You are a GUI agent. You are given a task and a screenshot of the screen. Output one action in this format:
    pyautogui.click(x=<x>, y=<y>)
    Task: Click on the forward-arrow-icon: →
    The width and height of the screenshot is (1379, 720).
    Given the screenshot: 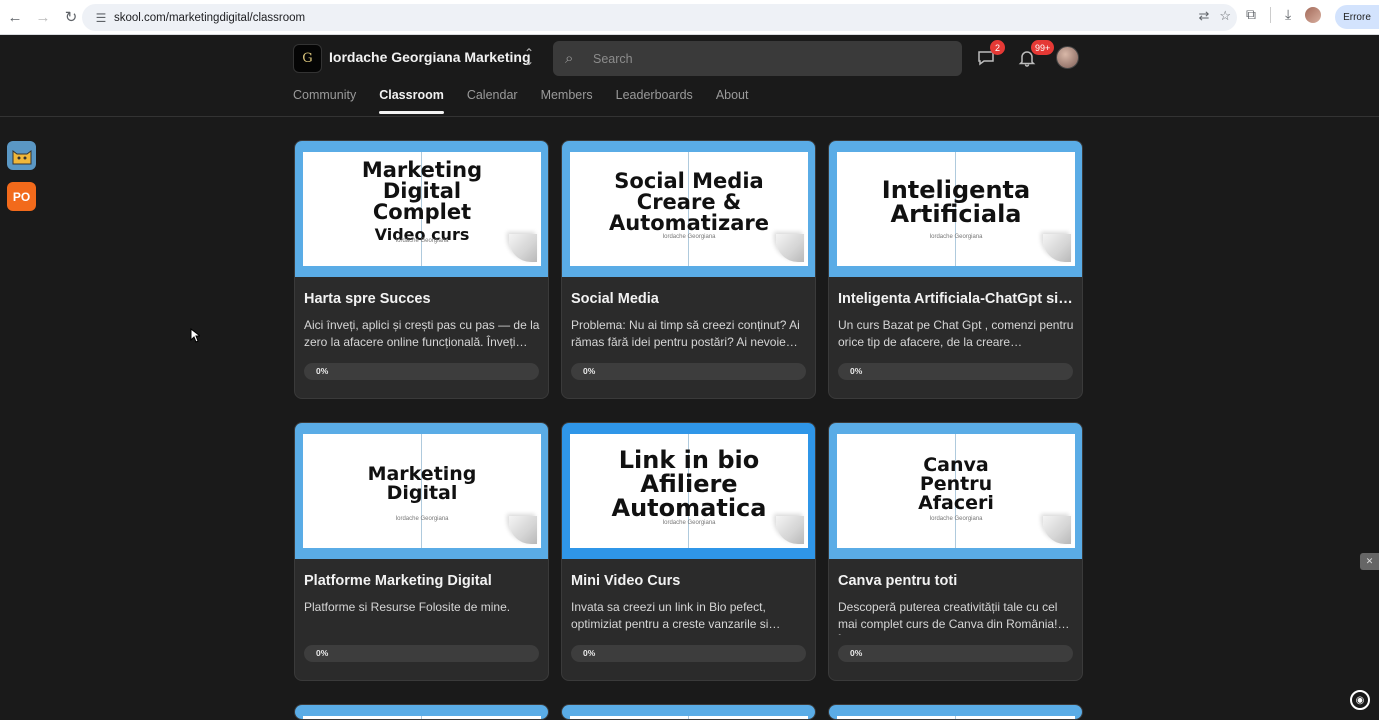 What is the action you would take?
    pyautogui.click(x=43, y=17)
    